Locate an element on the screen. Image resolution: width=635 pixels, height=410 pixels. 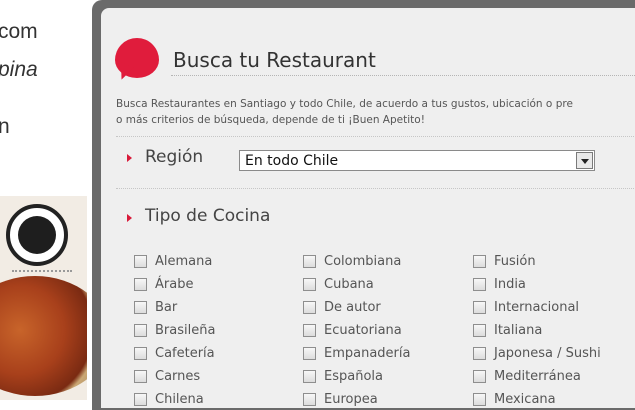
checkbox-japonesa-sushi: Japonesa / Sushi is located at coordinates (537, 353).